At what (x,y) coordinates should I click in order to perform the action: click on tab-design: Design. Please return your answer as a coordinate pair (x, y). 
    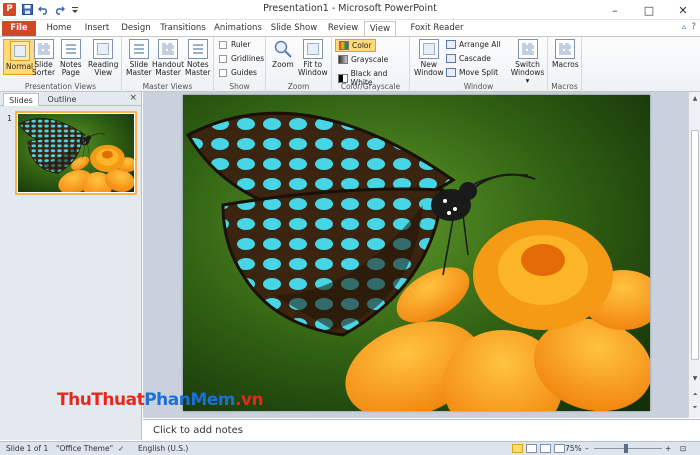
    Looking at the image, I should click on (136, 28).